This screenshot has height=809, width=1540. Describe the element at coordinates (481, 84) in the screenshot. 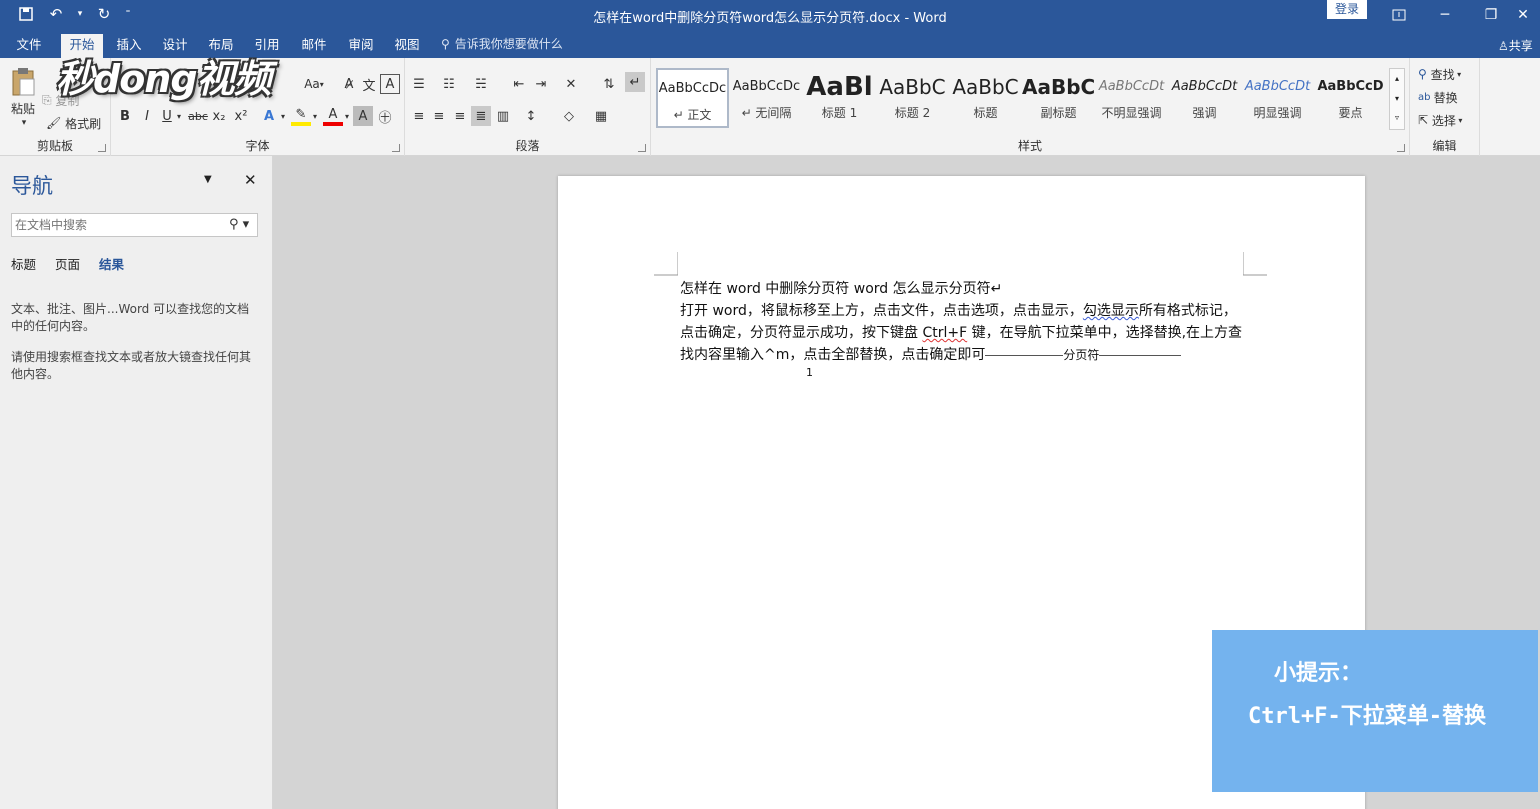

I see `multilevel-list-icon: ☵` at that location.